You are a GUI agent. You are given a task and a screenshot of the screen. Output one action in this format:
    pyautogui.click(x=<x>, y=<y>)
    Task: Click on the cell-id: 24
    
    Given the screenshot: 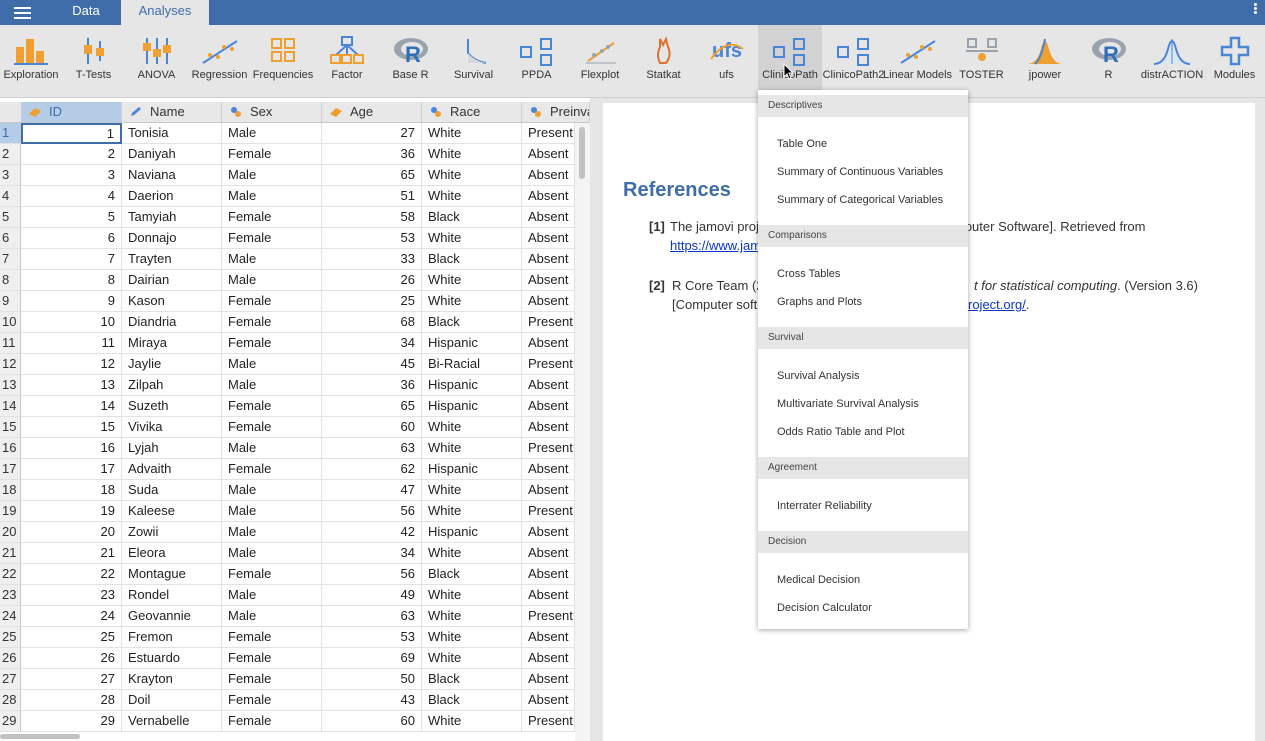 What is the action you would take?
    pyautogui.click(x=71, y=616)
    